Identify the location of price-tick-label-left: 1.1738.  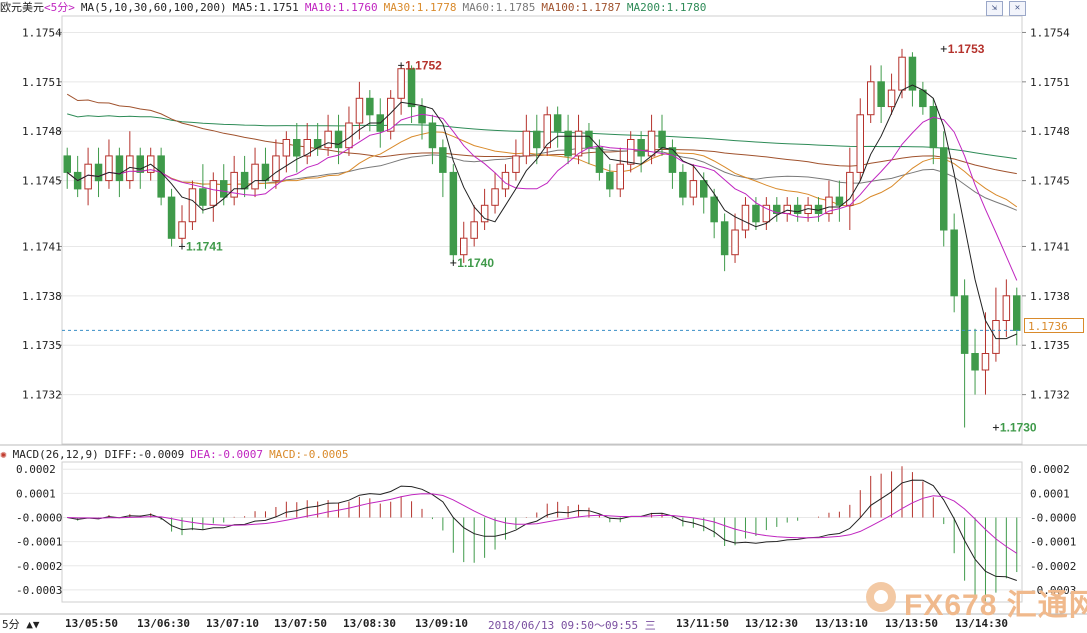
(42, 296).